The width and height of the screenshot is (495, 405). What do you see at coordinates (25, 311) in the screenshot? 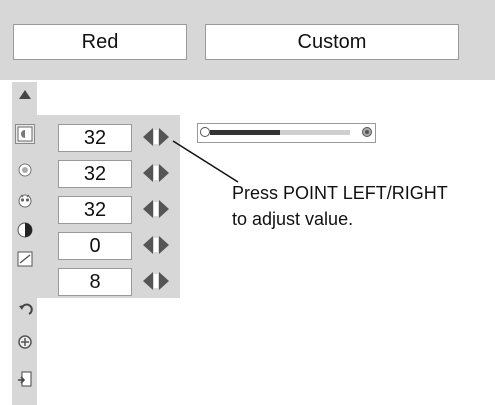
I see `reset-icon` at bounding box center [25, 311].